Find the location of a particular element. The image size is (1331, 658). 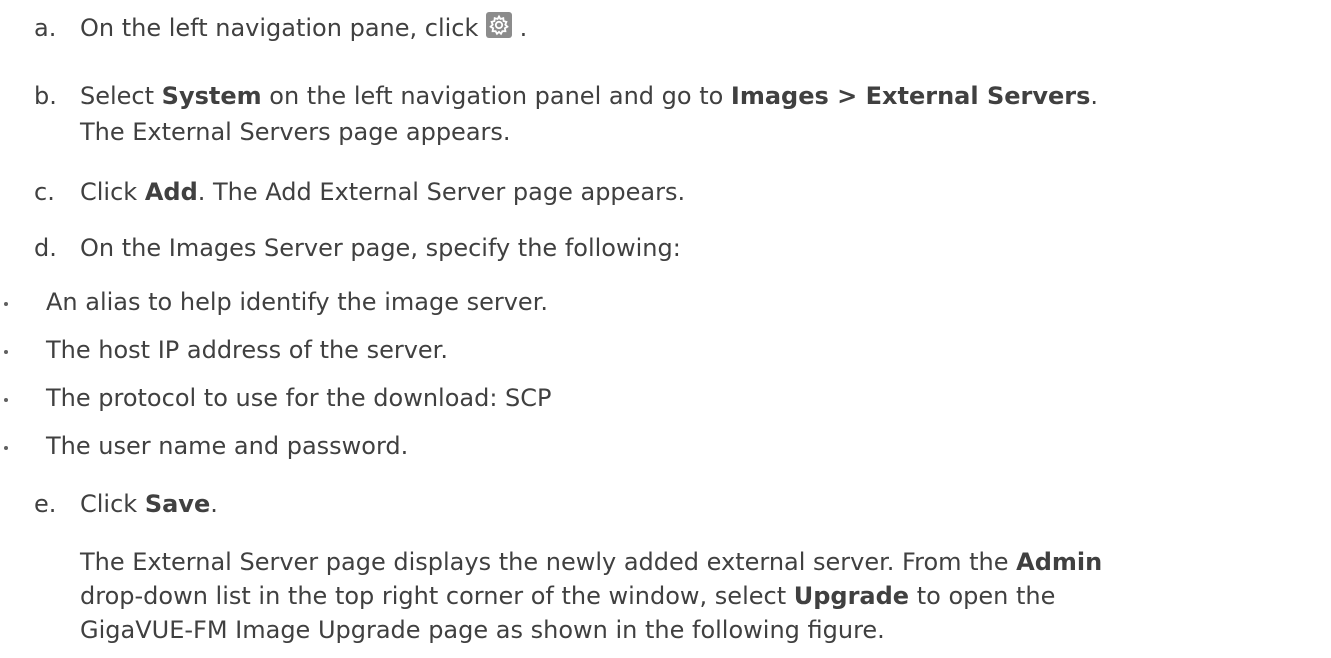

step-b-line2: The External Servers page appears. is located at coordinates (295, 132).